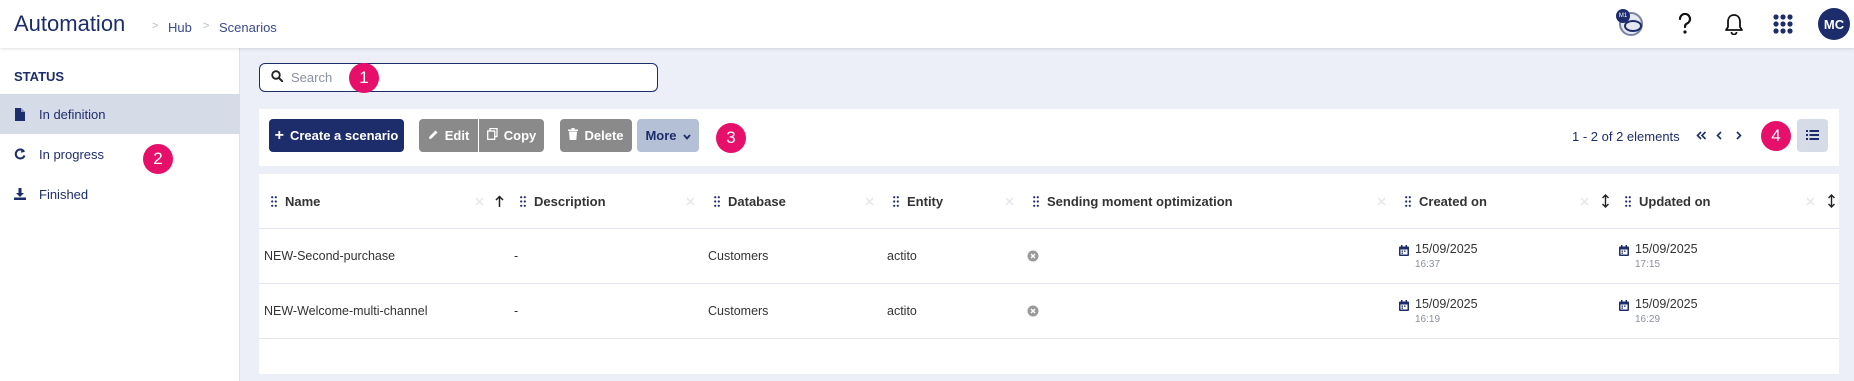 This screenshot has height=381, width=1854. I want to click on cell-name: NEW-Welcome-multi-channel, so click(345, 311).